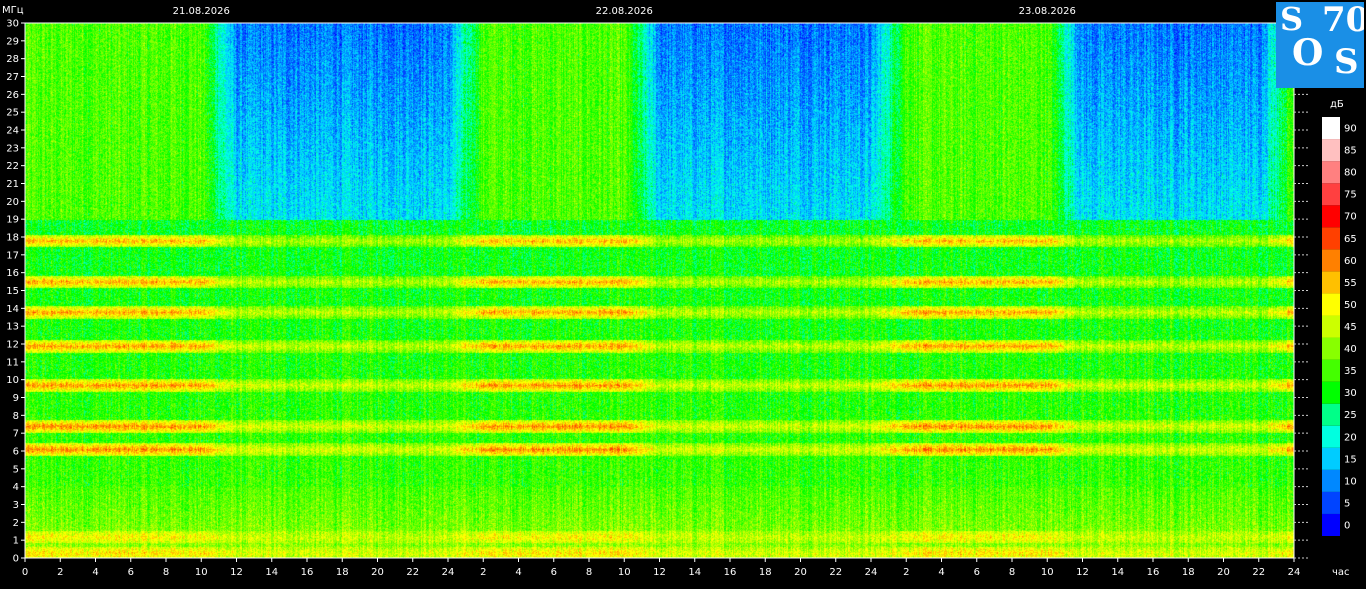  I want to click on colorbar-tick-label: 50, so click(1350, 305).